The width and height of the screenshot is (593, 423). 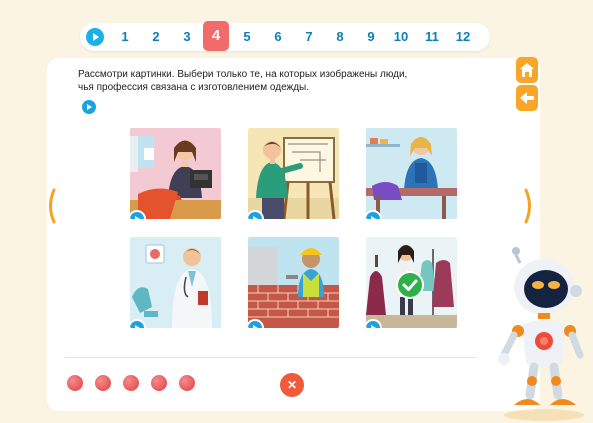 I want to click on page-9-button: 9, so click(x=371, y=37).